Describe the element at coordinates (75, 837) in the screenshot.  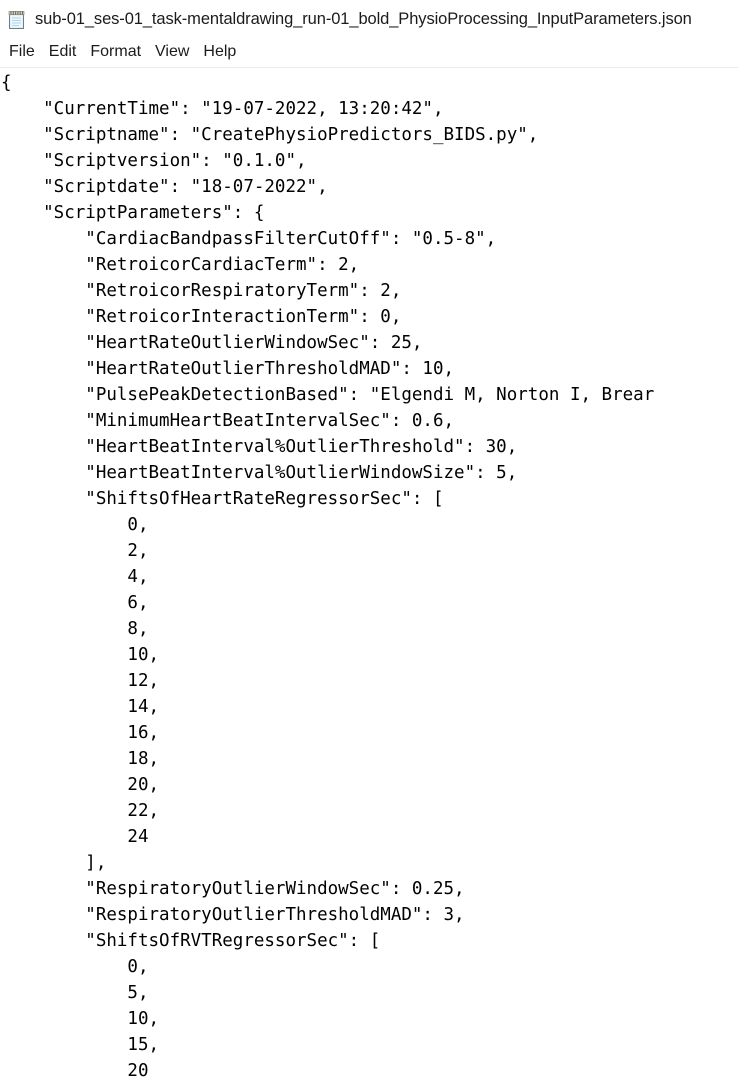
I see `code-line: 24` at that location.